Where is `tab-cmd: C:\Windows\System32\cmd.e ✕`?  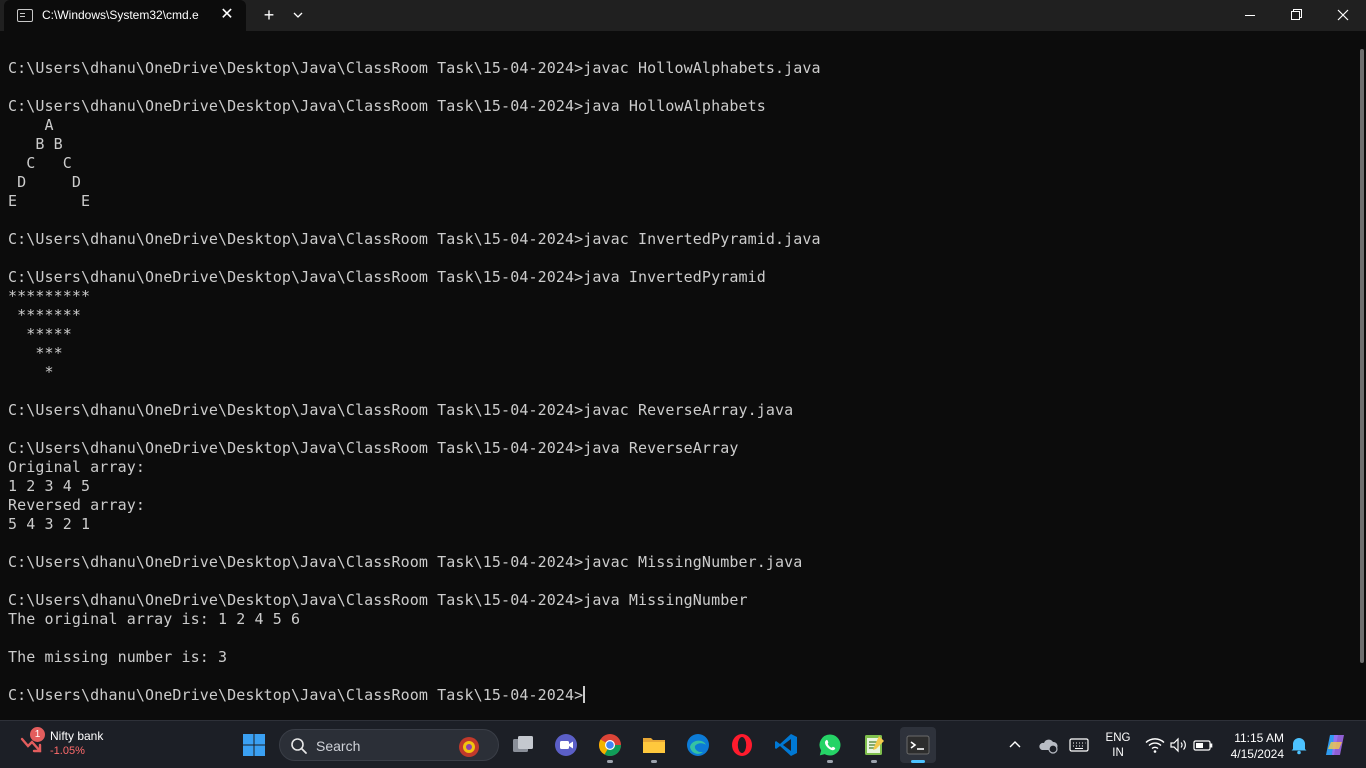 tab-cmd: C:\Windows\System32\cmd.e ✕ is located at coordinates (125, 15).